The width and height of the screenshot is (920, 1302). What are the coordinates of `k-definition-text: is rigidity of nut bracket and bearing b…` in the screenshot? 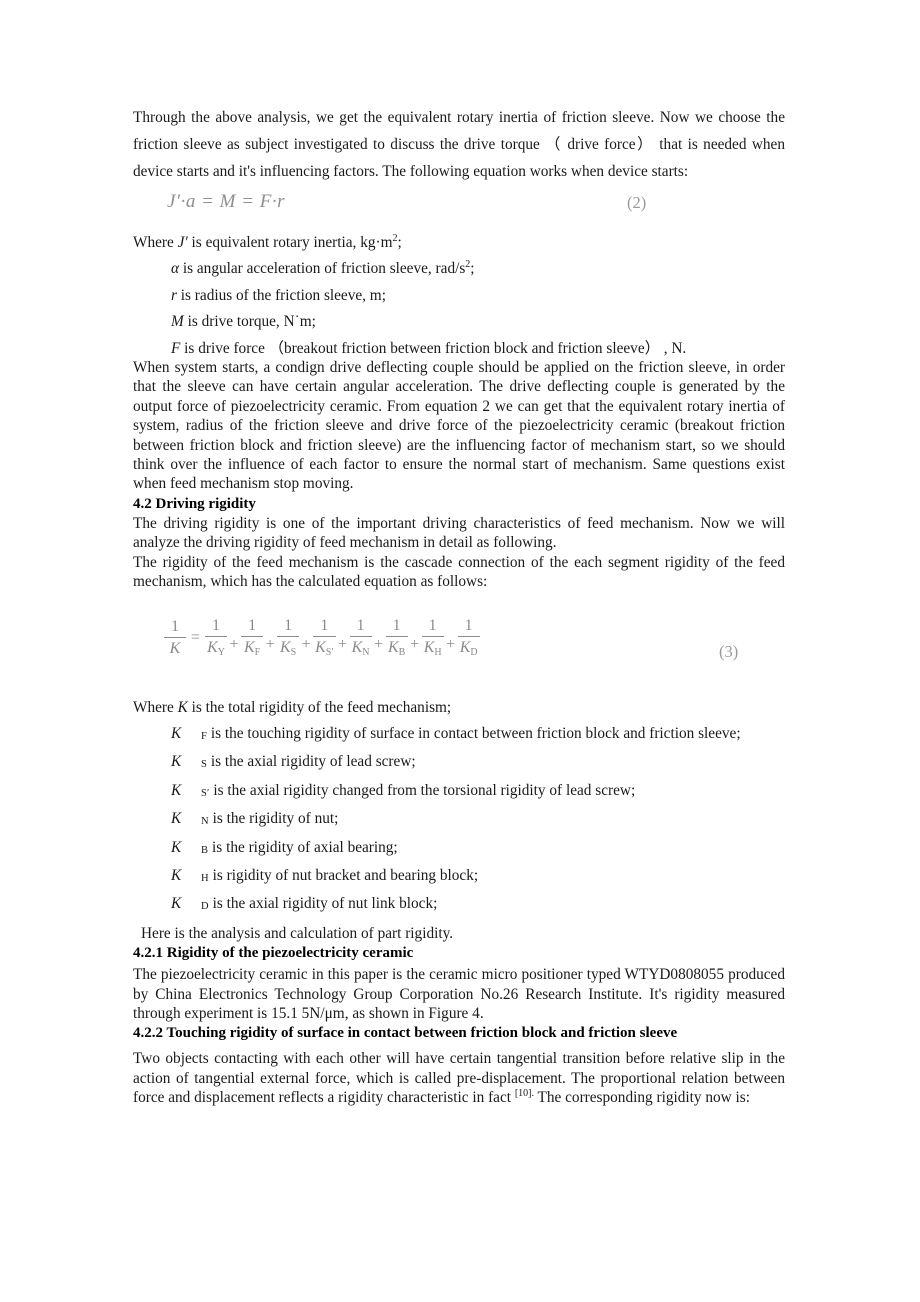 It's located at (343, 875).